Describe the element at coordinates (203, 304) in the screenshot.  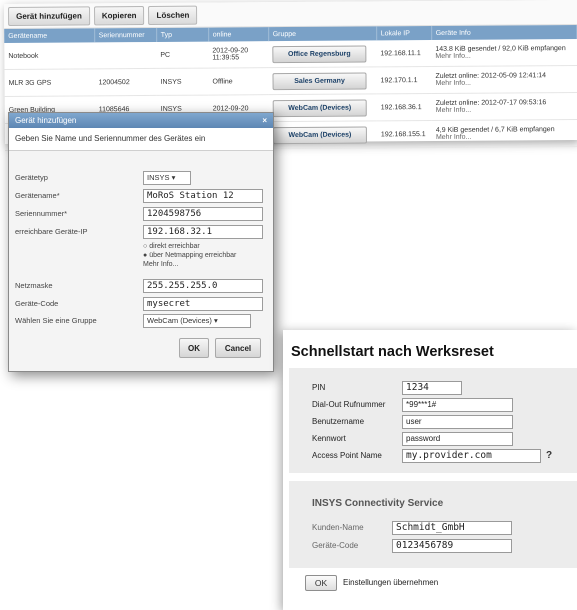
I see `device-code-input: mysecret` at that location.